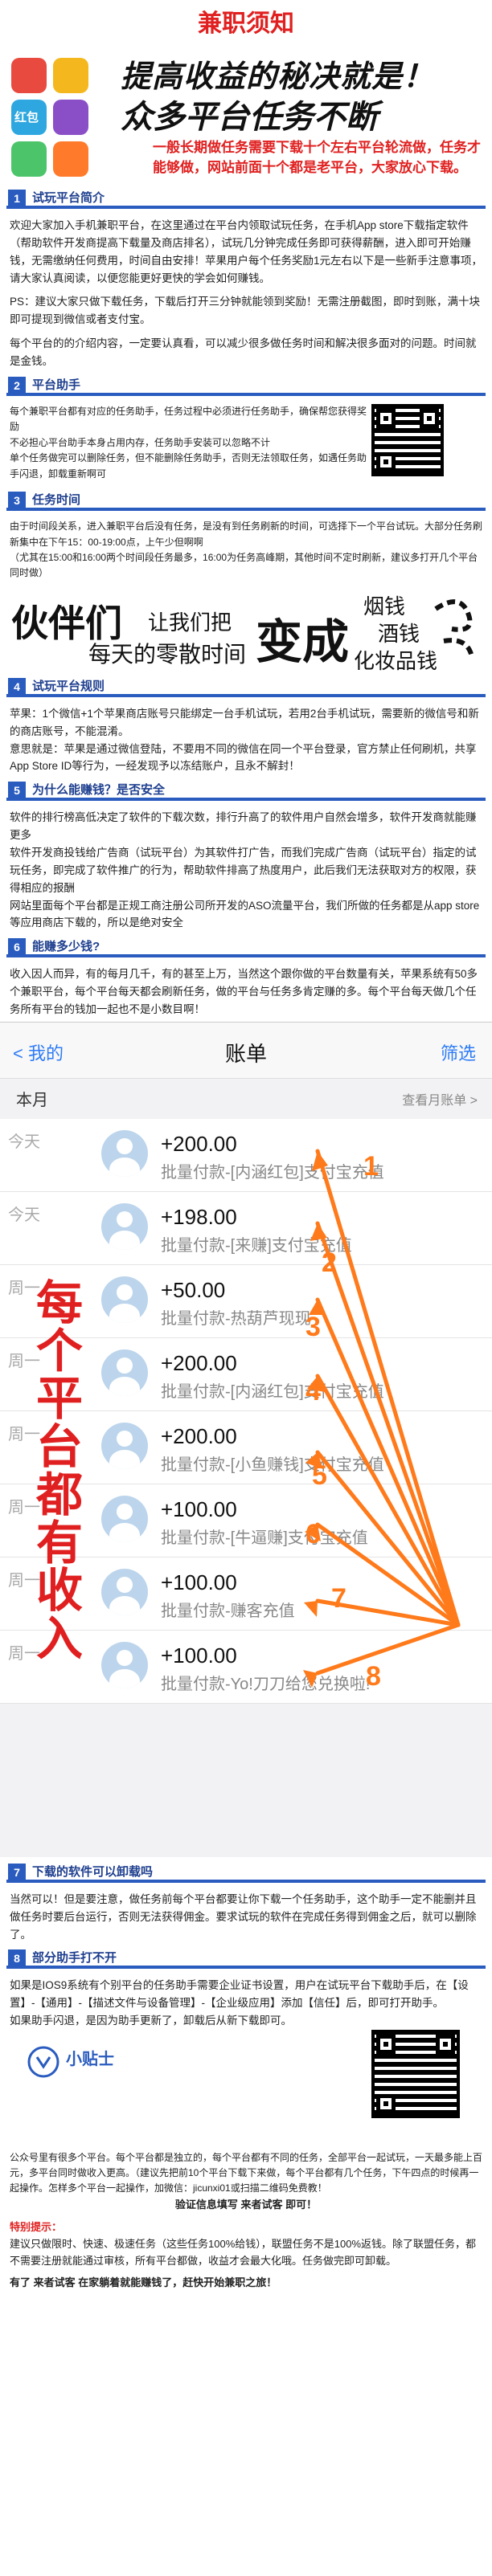 This screenshot has width=492, height=2576. Describe the element at coordinates (190, 622) in the screenshot. I see `banner-small-text: 让我们把` at that location.